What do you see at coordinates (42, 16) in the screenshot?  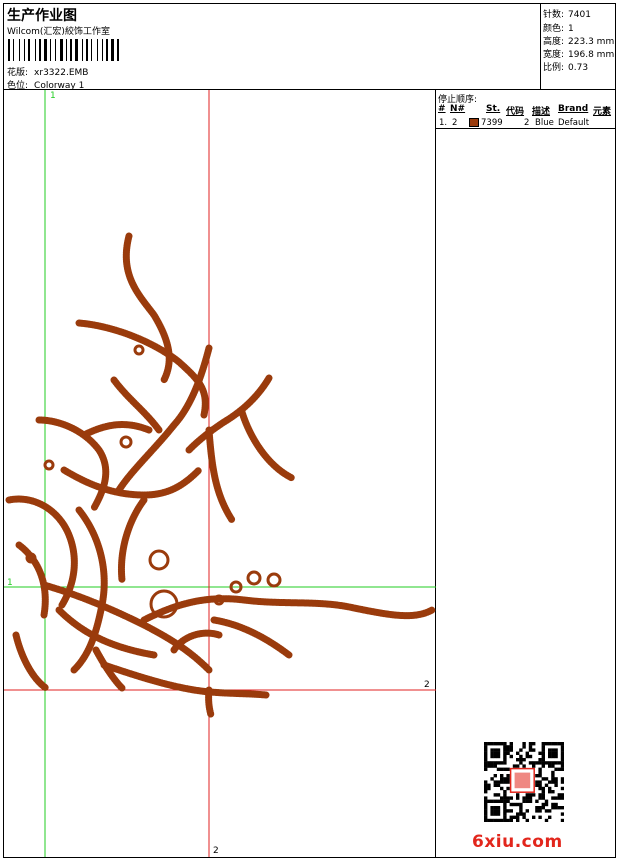 I see `sheet-title: 生产作业图` at bounding box center [42, 16].